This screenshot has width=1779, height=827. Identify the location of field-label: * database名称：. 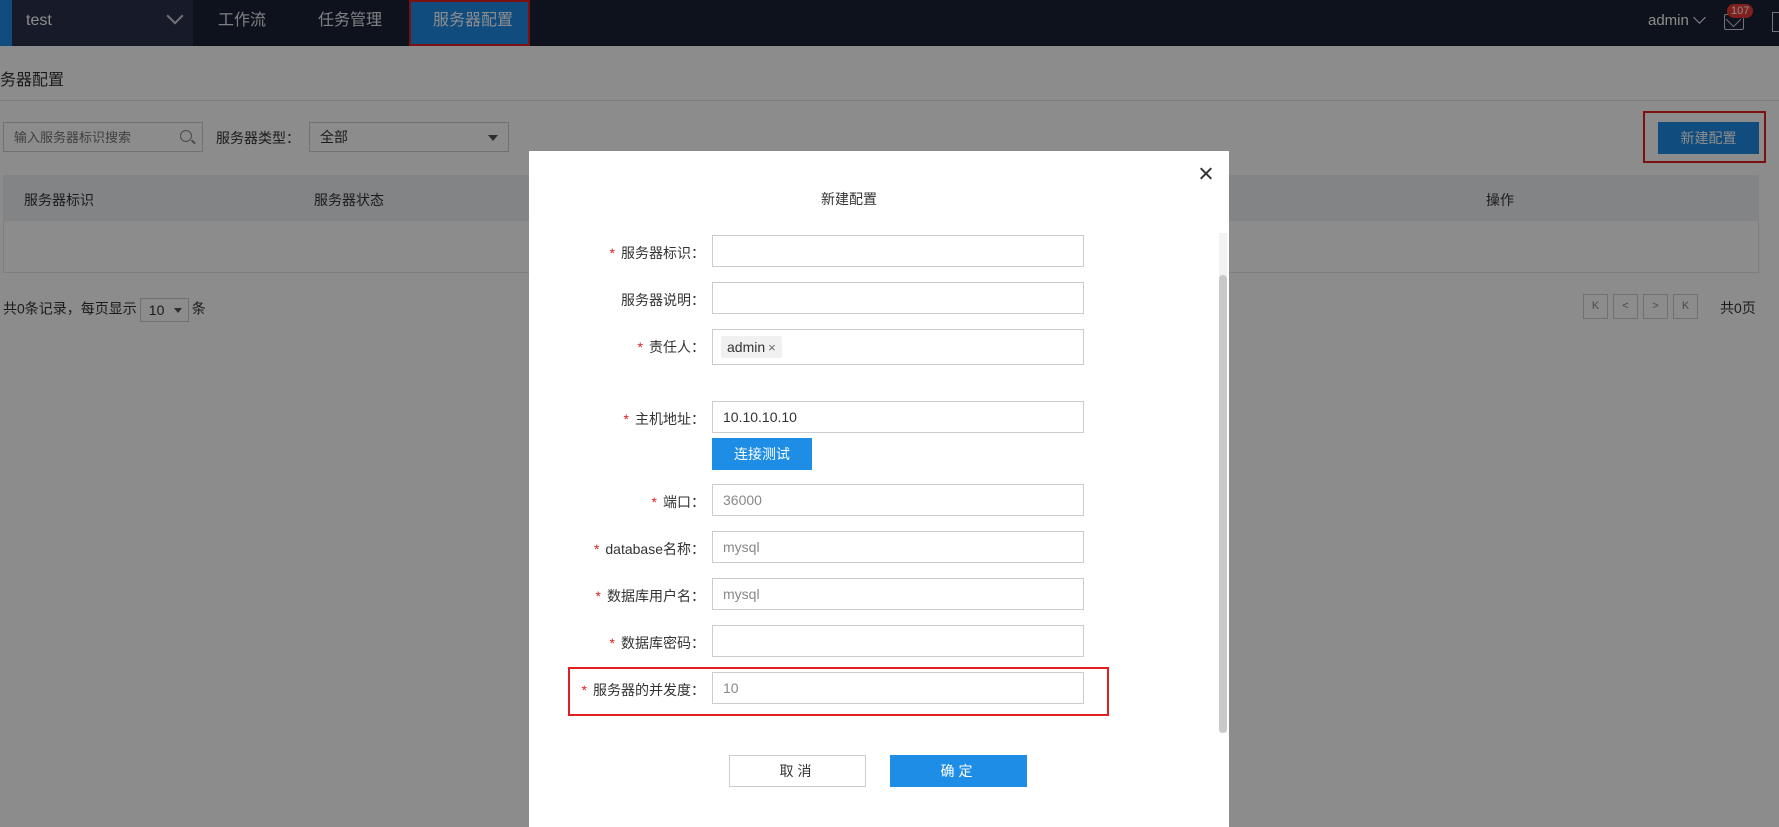
(649, 549).